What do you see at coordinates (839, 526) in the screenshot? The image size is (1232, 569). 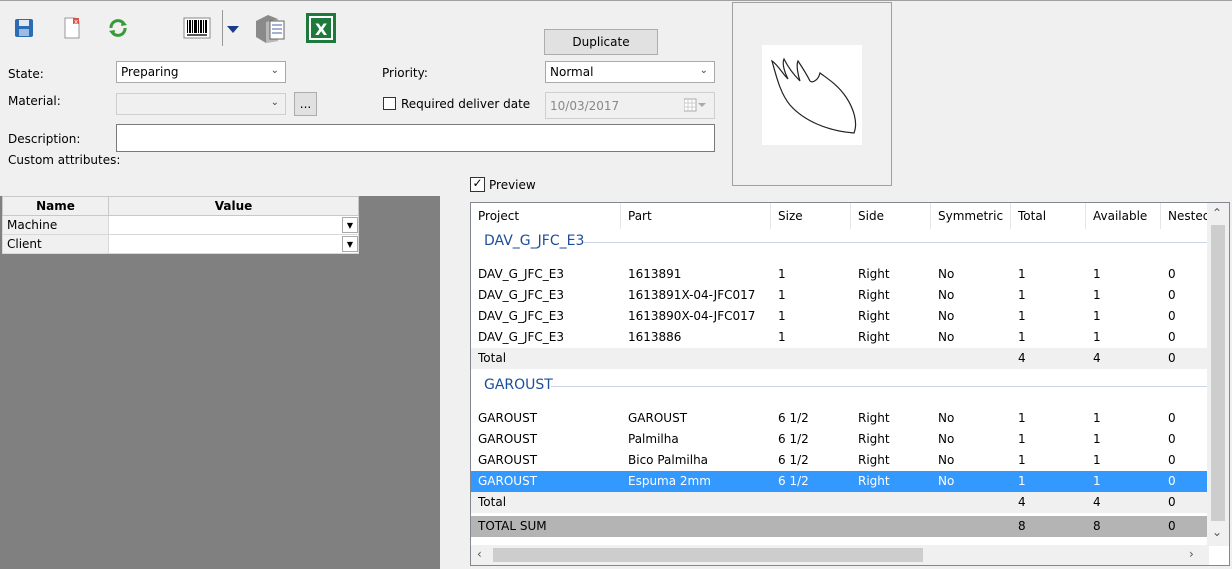 I see `total-sum-row: TOTAL SUM 8 8 0` at bounding box center [839, 526].